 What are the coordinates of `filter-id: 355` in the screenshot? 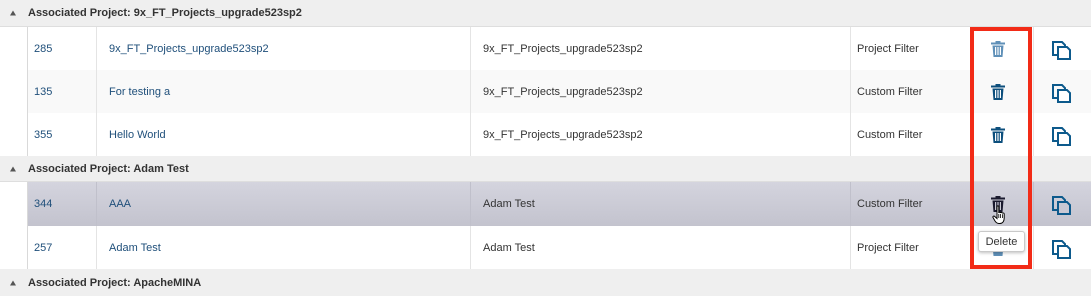 It's located at (43, 134).